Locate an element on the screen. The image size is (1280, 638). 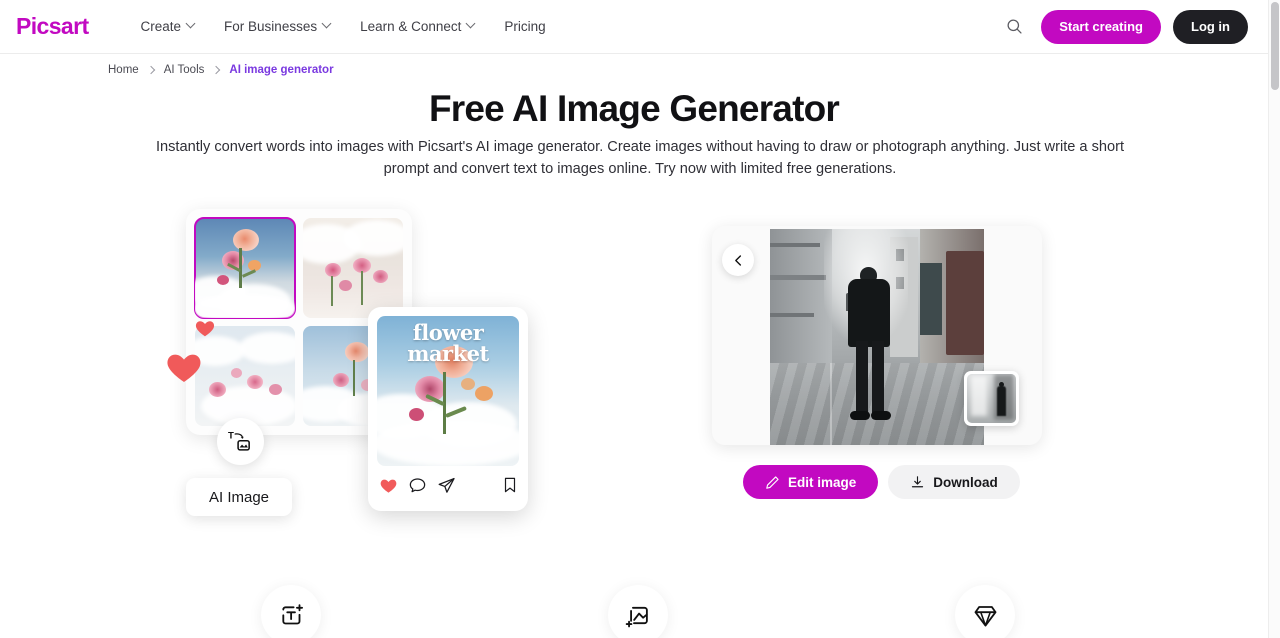
download-button: Download is located at coordinates (954, 482).